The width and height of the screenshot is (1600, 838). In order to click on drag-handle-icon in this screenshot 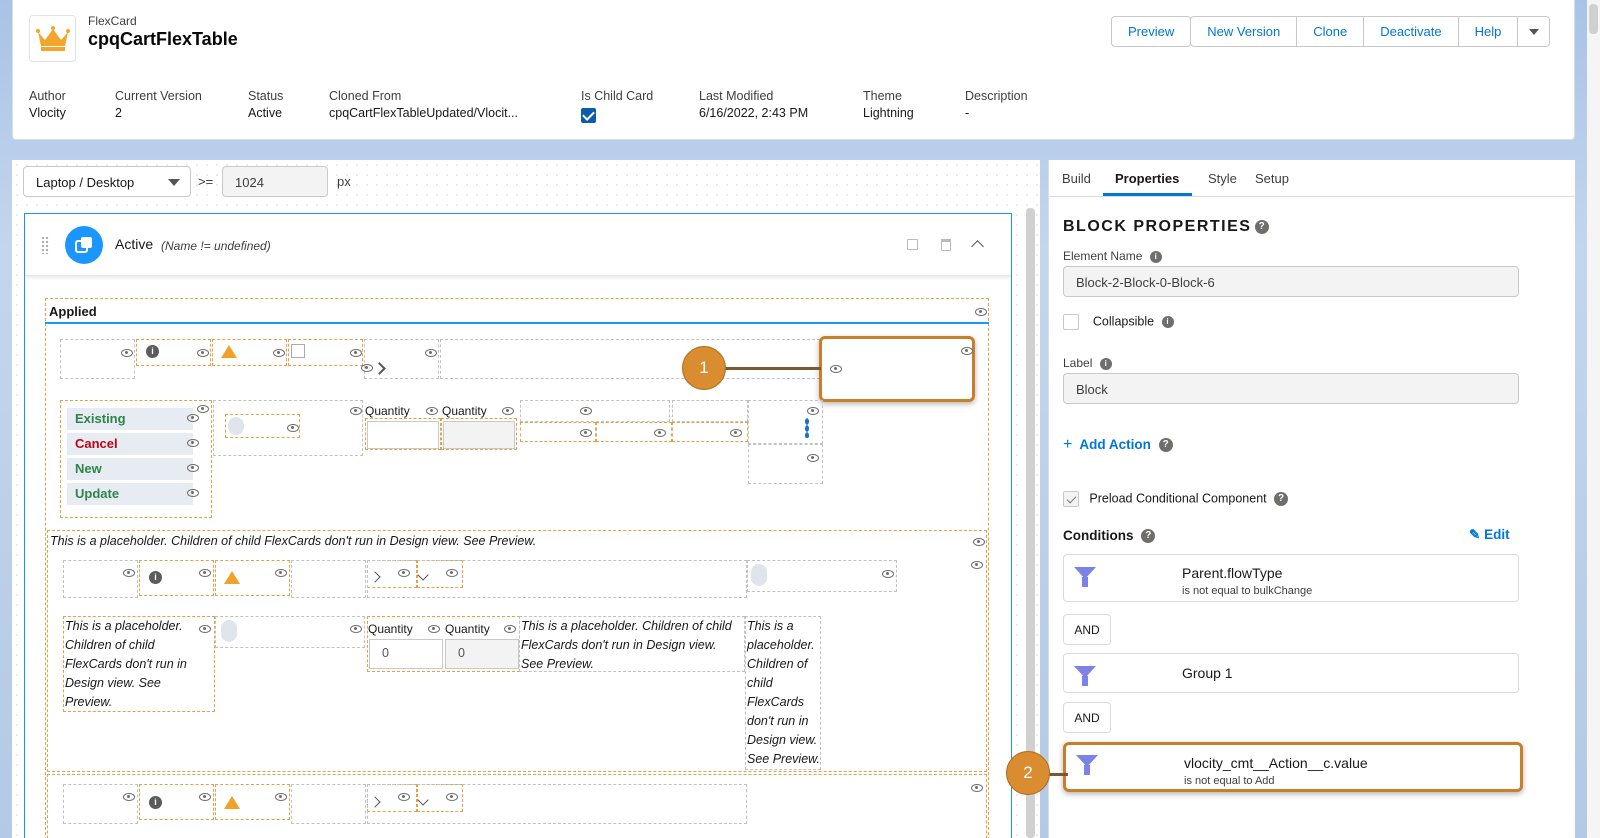, I will do `click(45, 245)`.